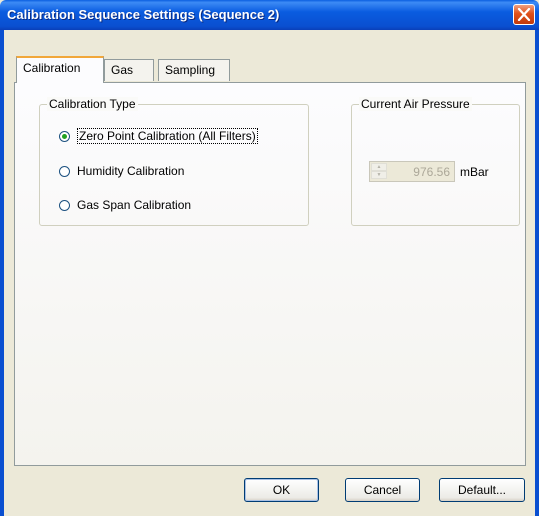 This screenshot has width=539, height=516. I want to click on ok-button-label: OK, so click(281, 490).